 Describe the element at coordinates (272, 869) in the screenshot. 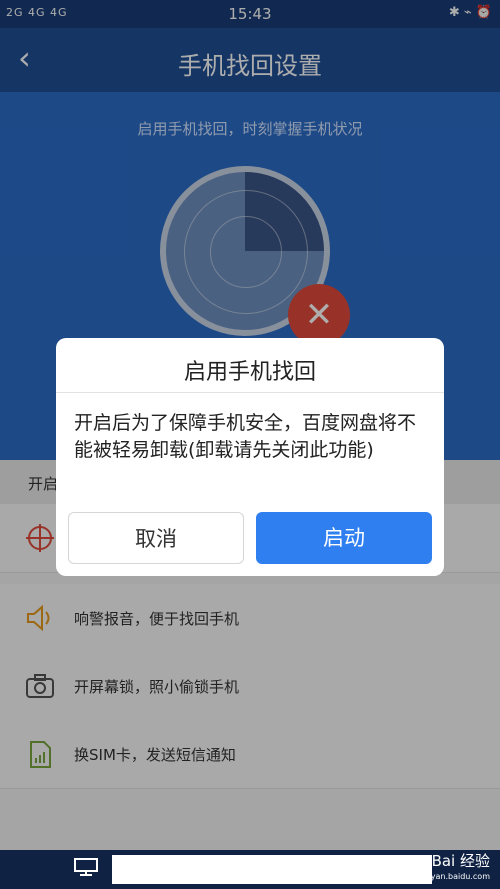

I see `input-bar` at that location.